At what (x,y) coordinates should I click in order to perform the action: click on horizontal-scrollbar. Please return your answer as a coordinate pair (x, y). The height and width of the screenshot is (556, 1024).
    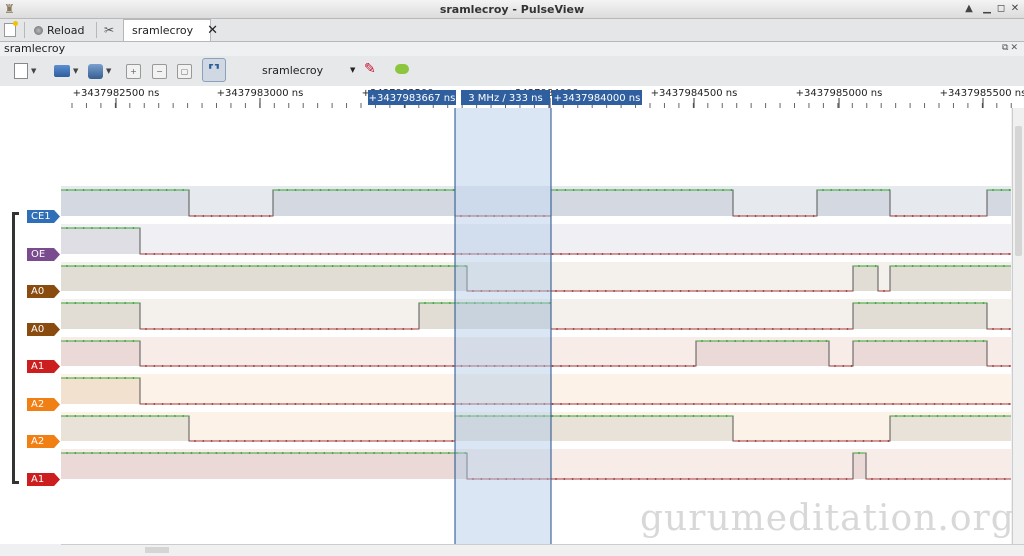
    Looking at the image, I should click on (542, 550).